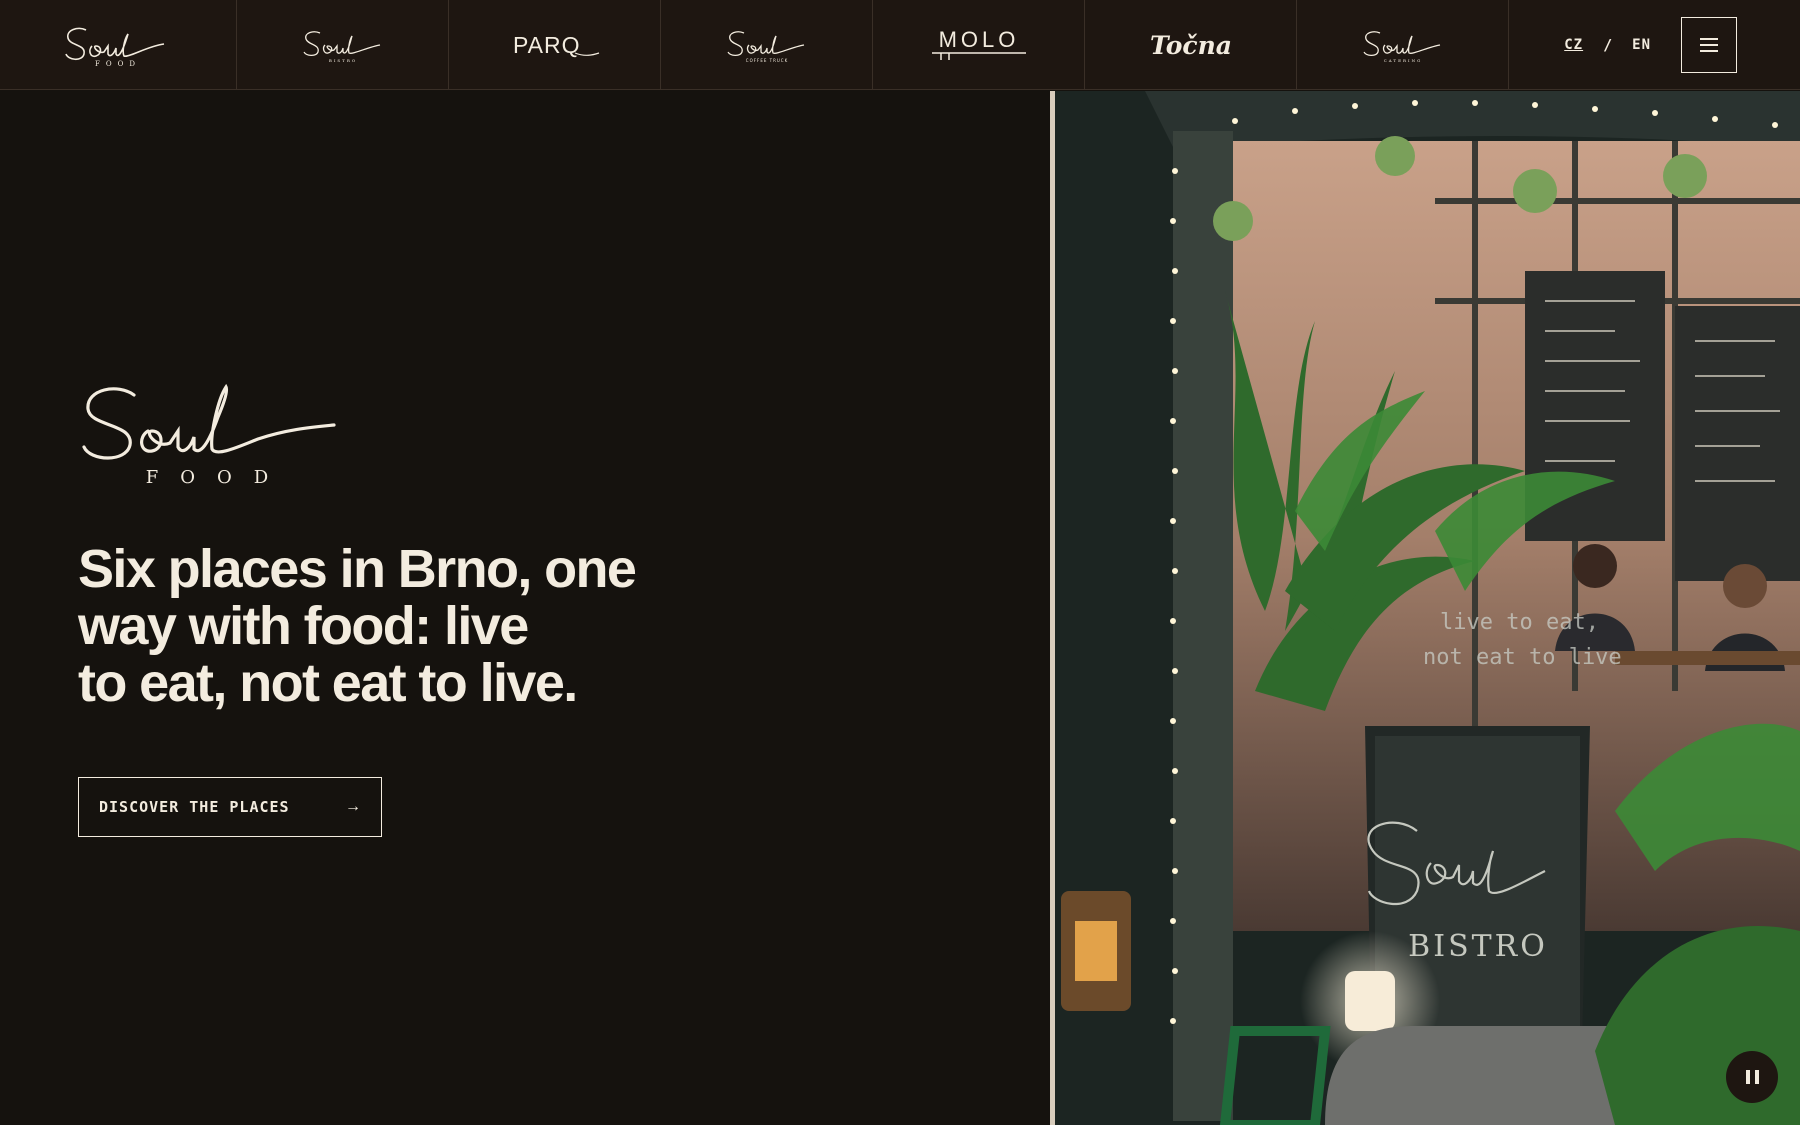 The height and width of the screenshot is (1125, 1800). Describe the element at coordinates (1519, 622) in the screenshot. I see `svg-text: live to eat,` at that location.